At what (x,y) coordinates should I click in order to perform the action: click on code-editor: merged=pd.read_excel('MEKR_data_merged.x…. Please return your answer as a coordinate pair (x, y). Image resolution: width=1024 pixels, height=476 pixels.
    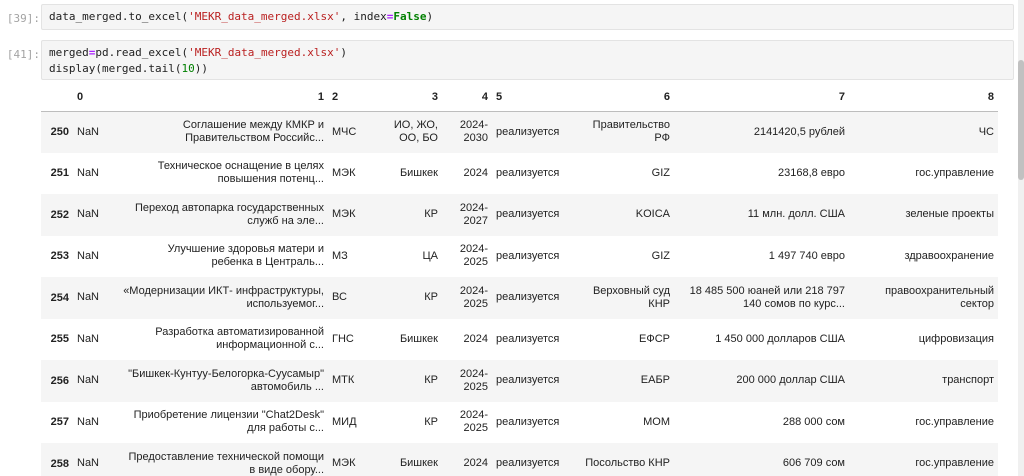
    Looking at the image, I should click on (527, 60).